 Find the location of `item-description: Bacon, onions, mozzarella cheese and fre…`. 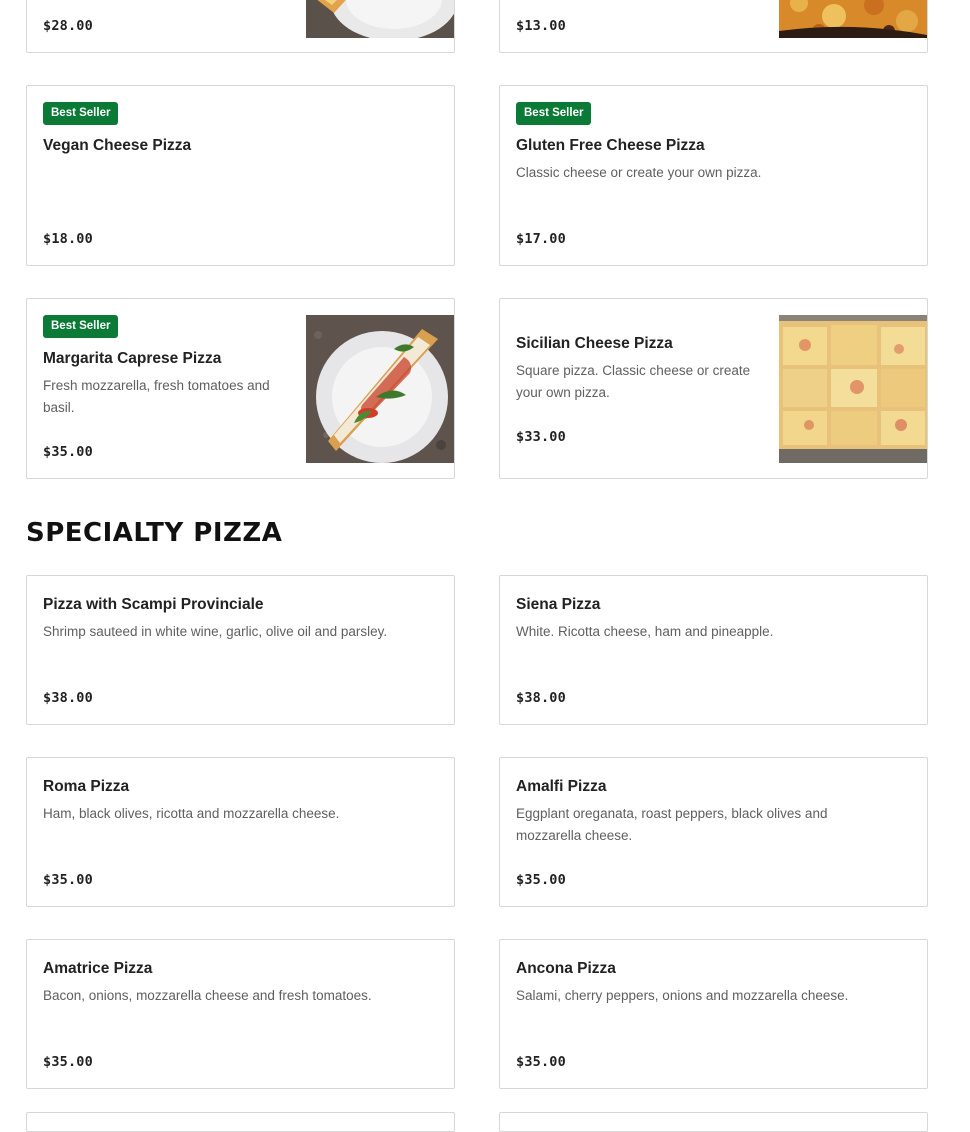

item-description: Bacon, onions, mozzarella cheese and fre… is located at coordinates (207, 995).